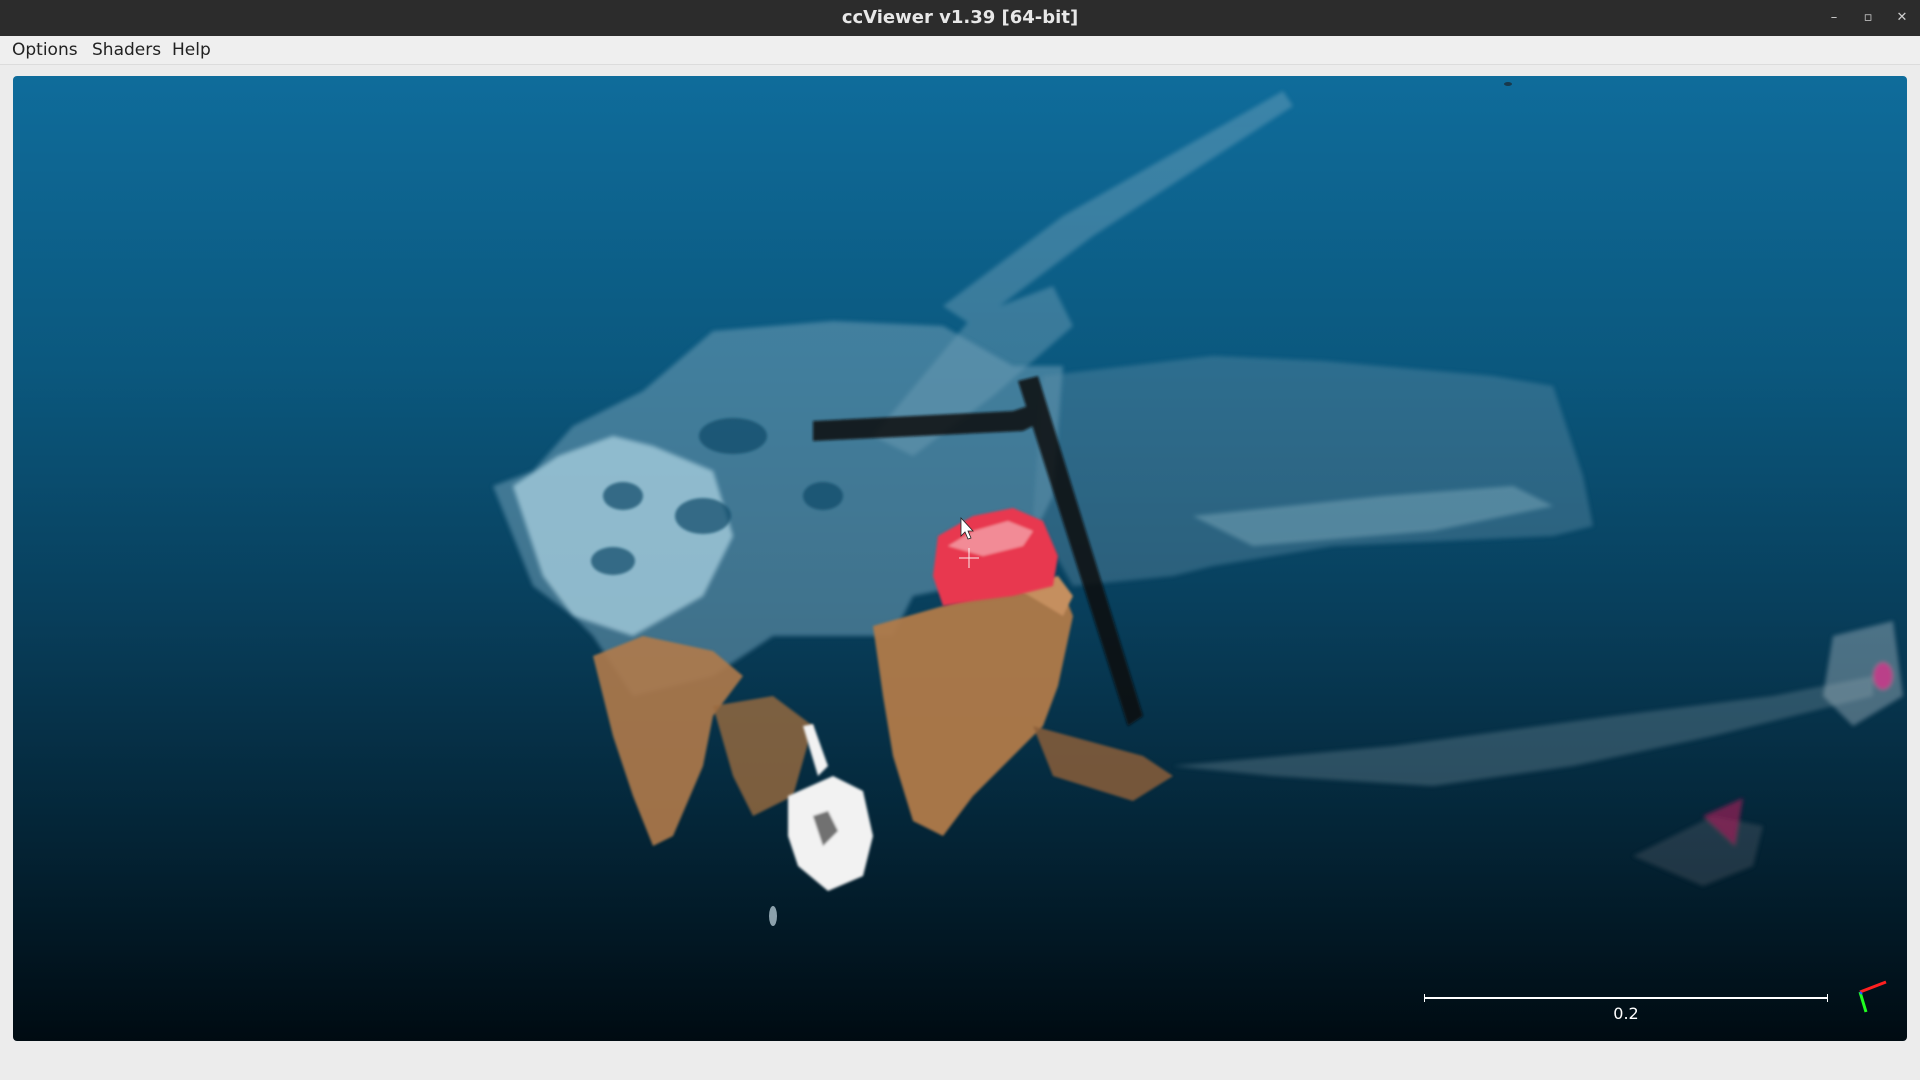 The height and width of the screenshot is (1080, 1920). Describe the element at coordinates (1861, 993) in the screenshot. I see `axis-z` at that location.